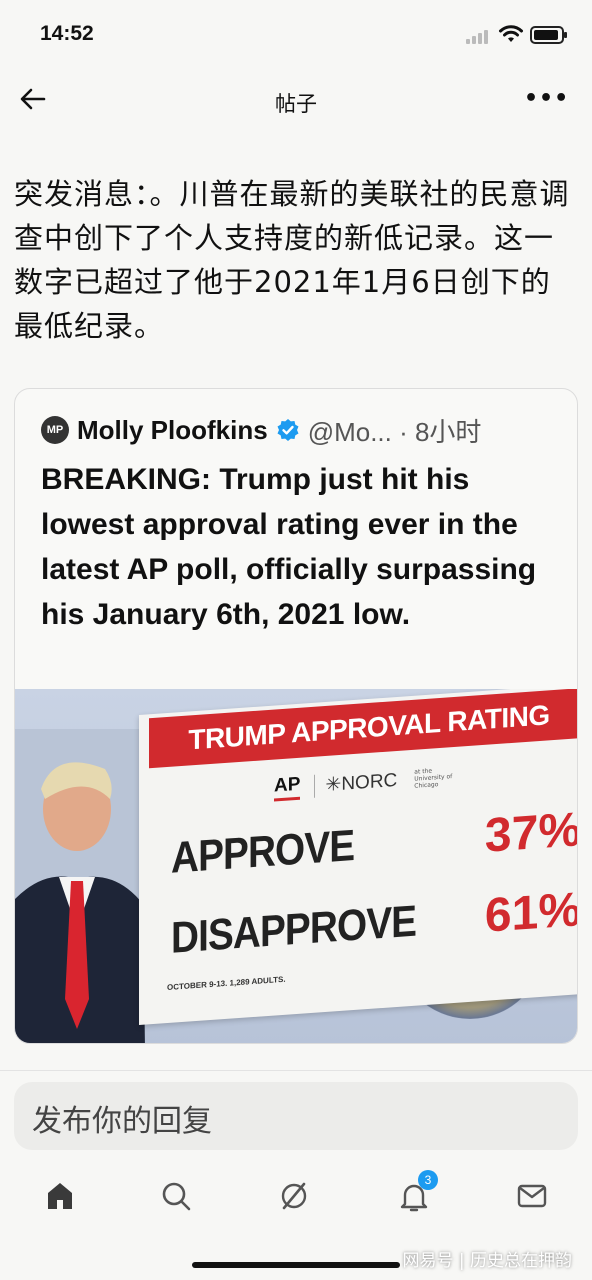 The width and height of the screenshot is (592, 1280). What do you see at coordinates (356, 783) in the screenshot?
I see `norc-logo: ✳NORC` at bounding box center [356, 783].